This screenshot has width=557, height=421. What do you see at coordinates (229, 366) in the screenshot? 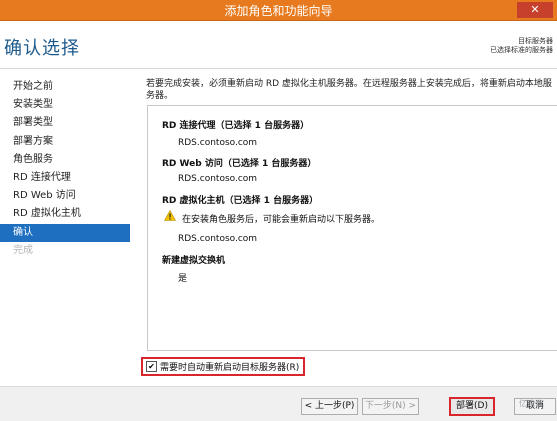
I see `restart-checkbox-label: 需要时自动重新启动目标服务器(R)` at bounding box center [229, 366].